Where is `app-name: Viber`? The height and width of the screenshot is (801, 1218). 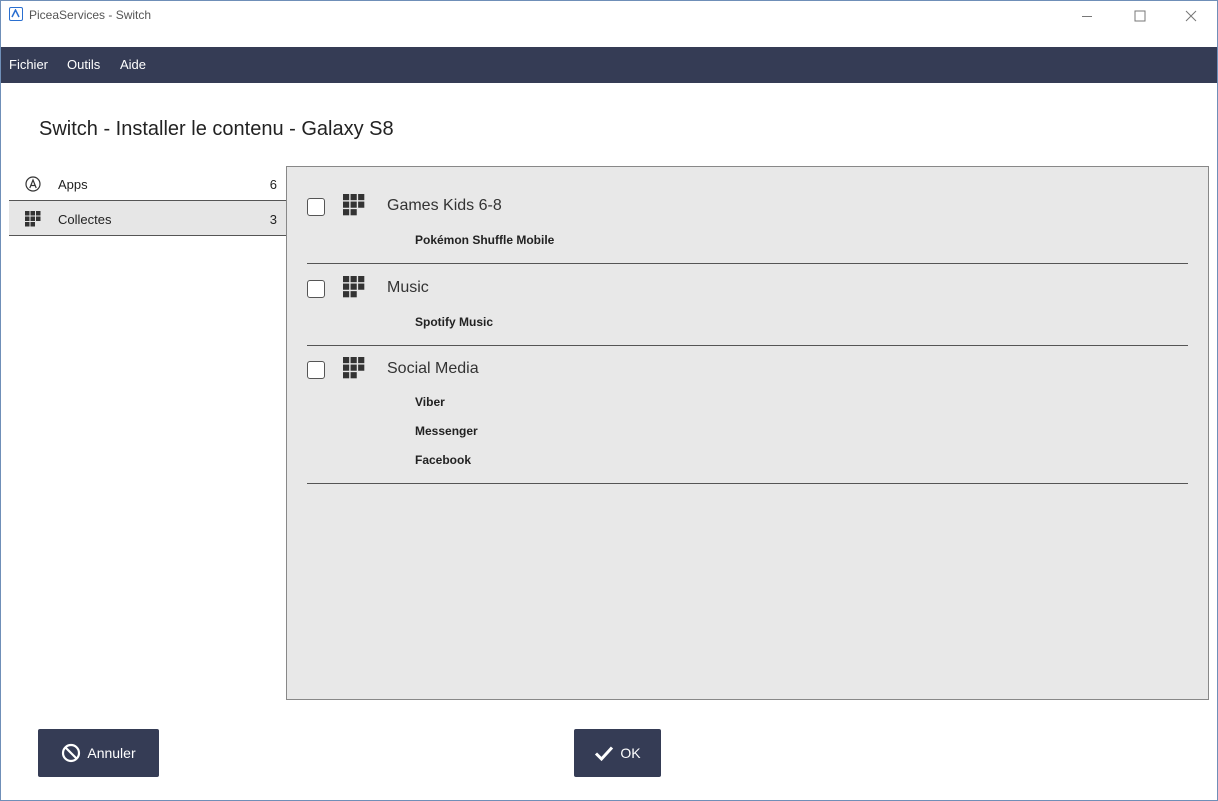 app-name: Viber is located at coordinates (430, 402).